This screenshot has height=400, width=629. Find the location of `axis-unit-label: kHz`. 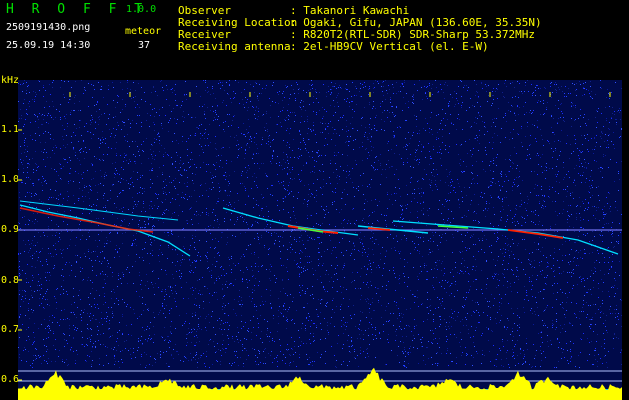

axis-unit-label: kHz is located at coordinates (10, 80).